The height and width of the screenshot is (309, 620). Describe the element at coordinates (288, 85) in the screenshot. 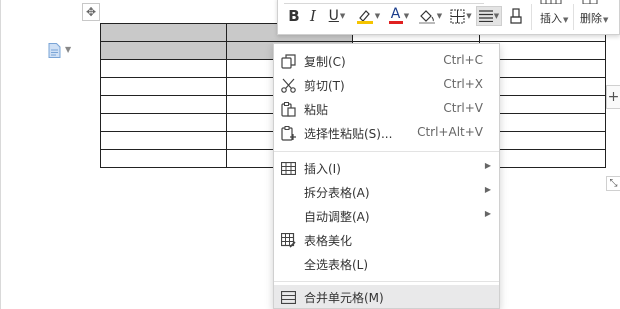

I see `cut-icon` at that location.